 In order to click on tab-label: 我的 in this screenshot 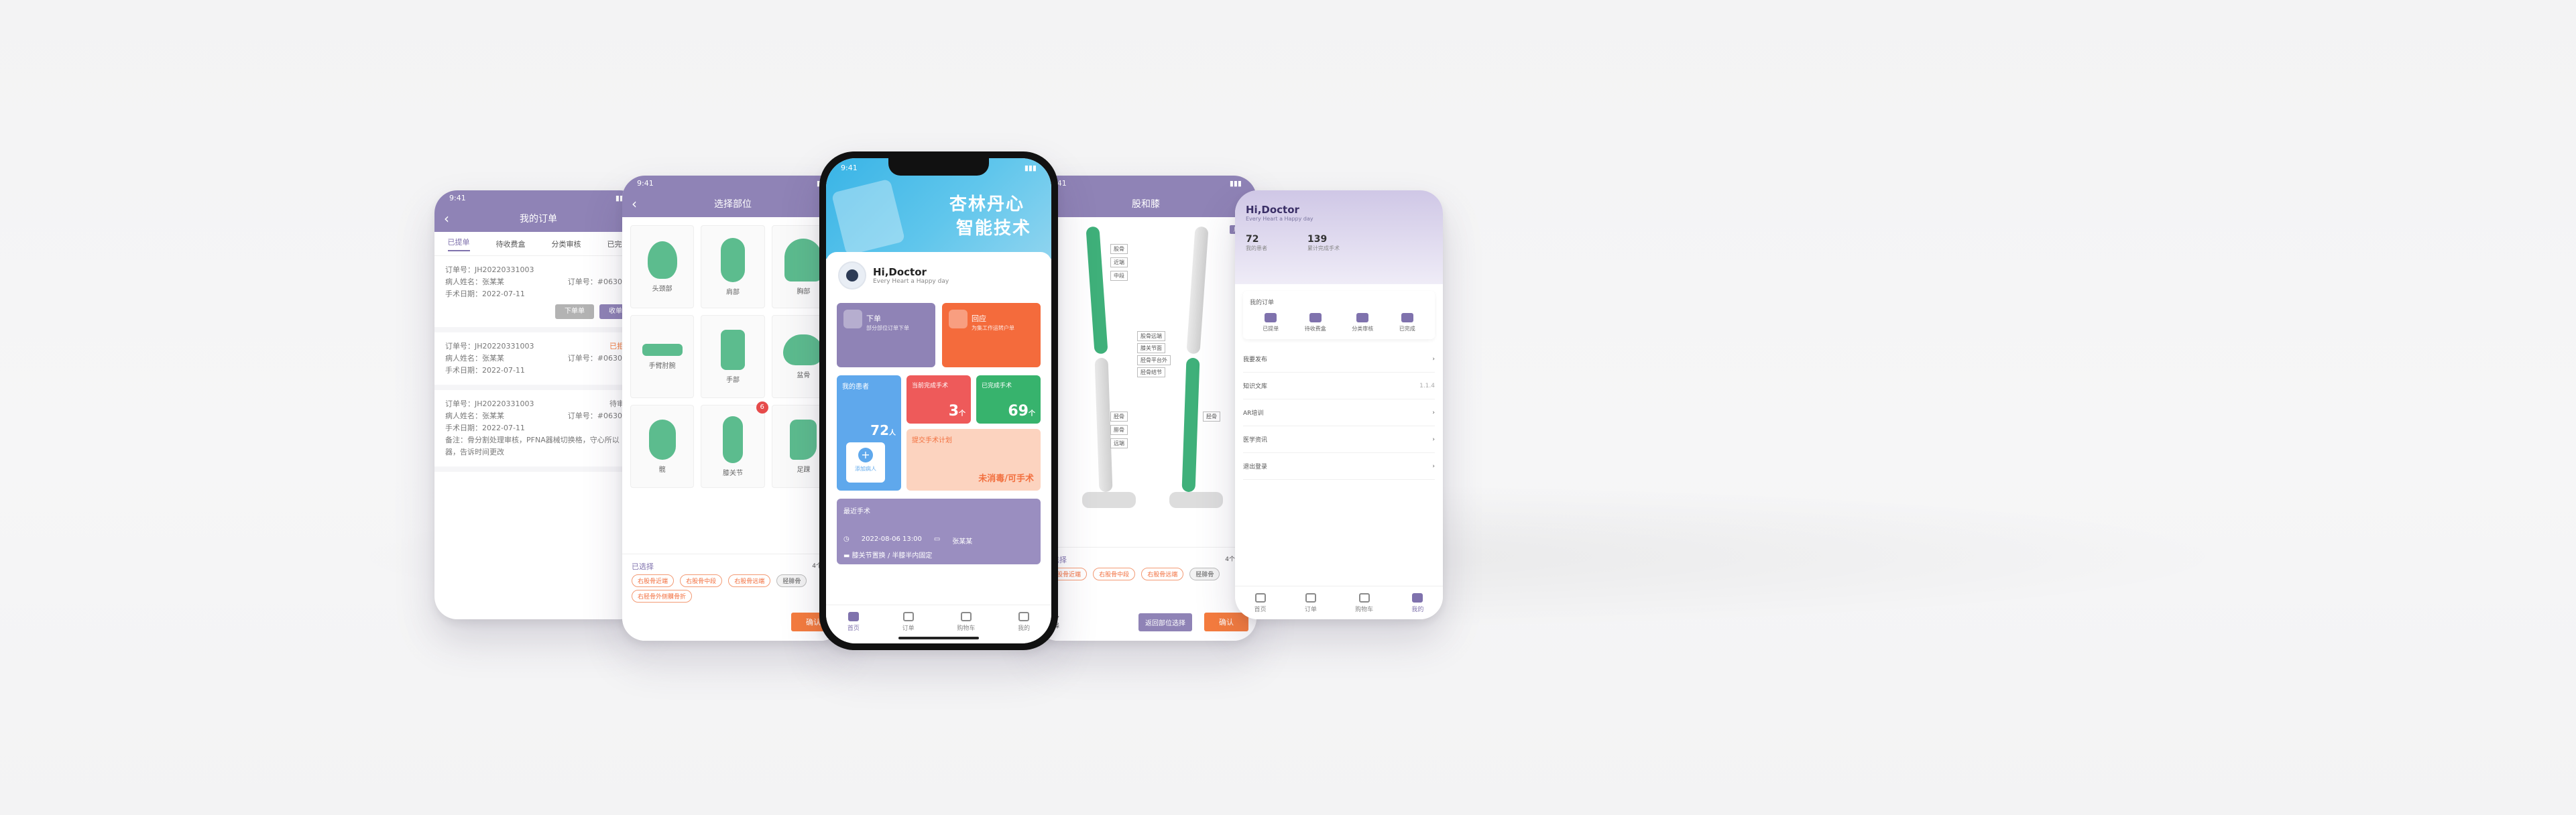, I will do `click(1417, 609)`.